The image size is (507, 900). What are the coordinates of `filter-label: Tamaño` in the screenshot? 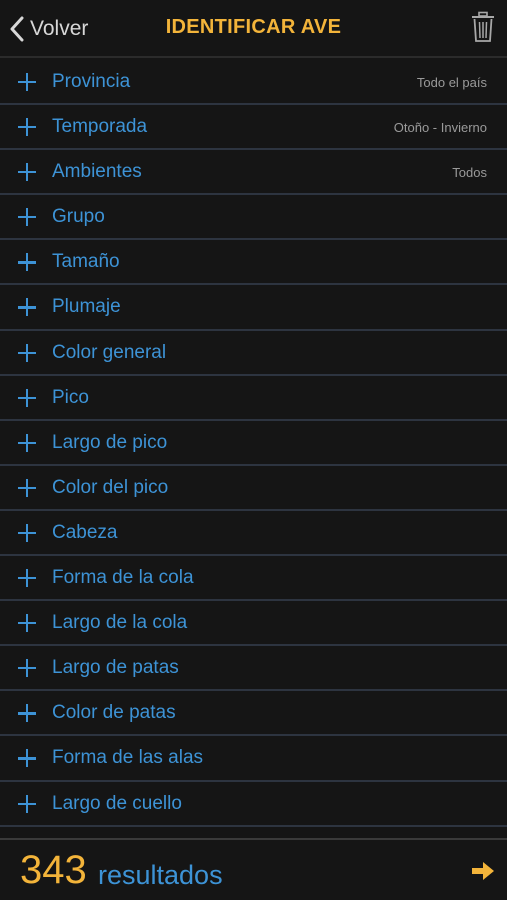 It's located at (86, 262).